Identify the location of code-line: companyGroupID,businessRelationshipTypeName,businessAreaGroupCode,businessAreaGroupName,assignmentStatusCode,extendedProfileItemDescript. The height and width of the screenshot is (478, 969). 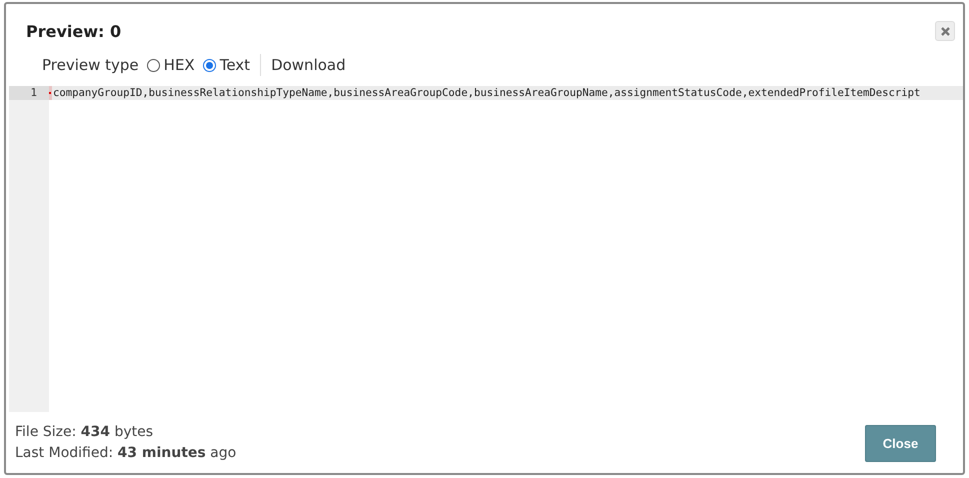
(486, 93).